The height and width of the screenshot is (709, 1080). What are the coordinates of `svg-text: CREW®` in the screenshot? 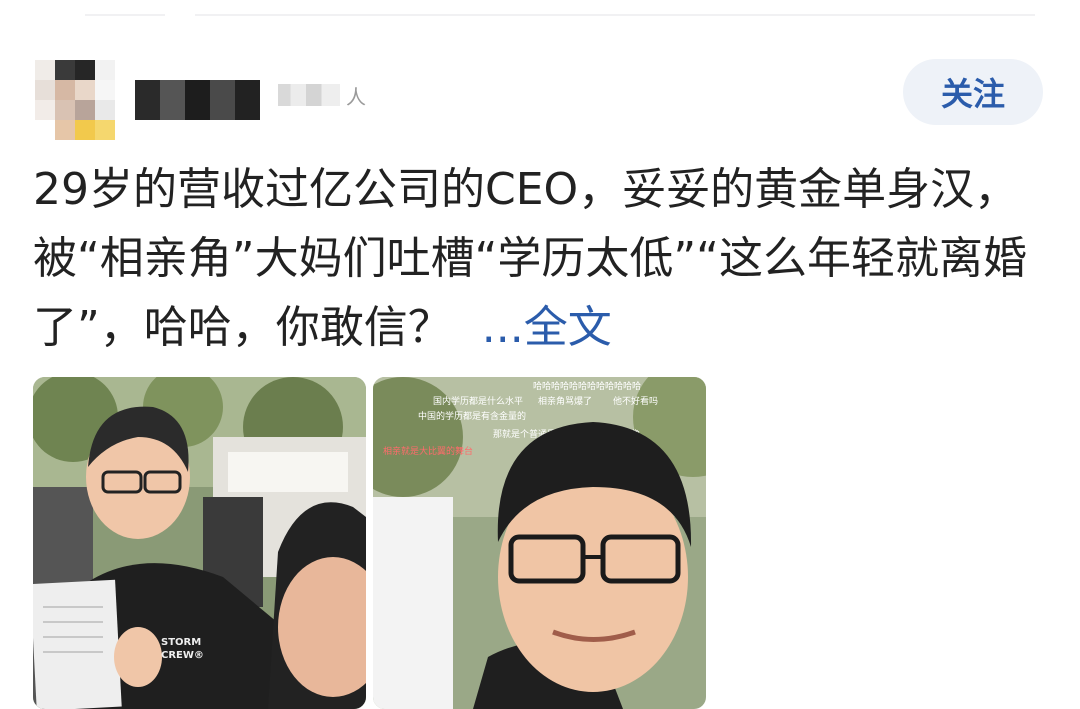 It's located at (182, 655).